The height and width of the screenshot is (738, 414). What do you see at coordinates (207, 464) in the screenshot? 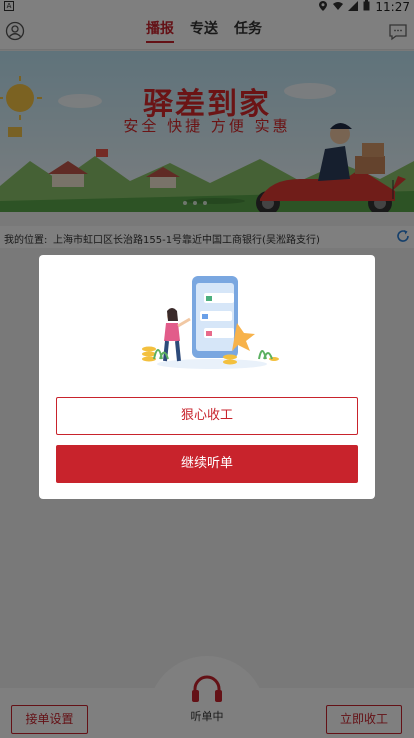
I see `continue-listening-button: 继续听单` at bounding box center [207, 464].